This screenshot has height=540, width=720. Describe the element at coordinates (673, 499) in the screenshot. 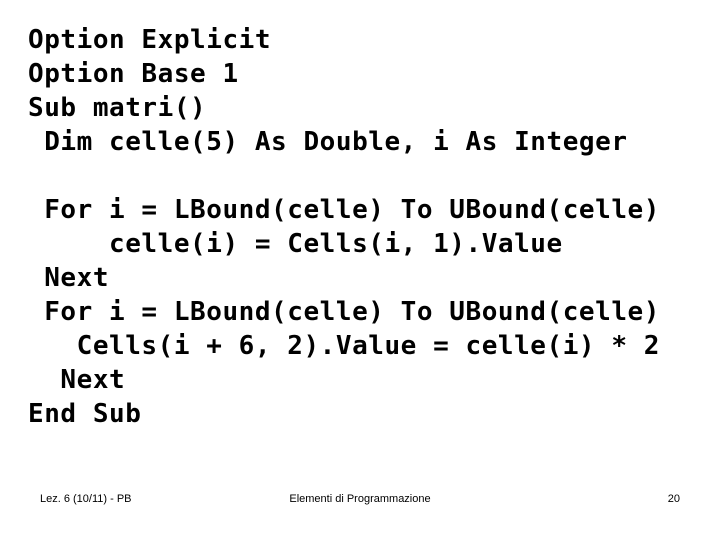

I see `footer-page-number: 20` at that location.